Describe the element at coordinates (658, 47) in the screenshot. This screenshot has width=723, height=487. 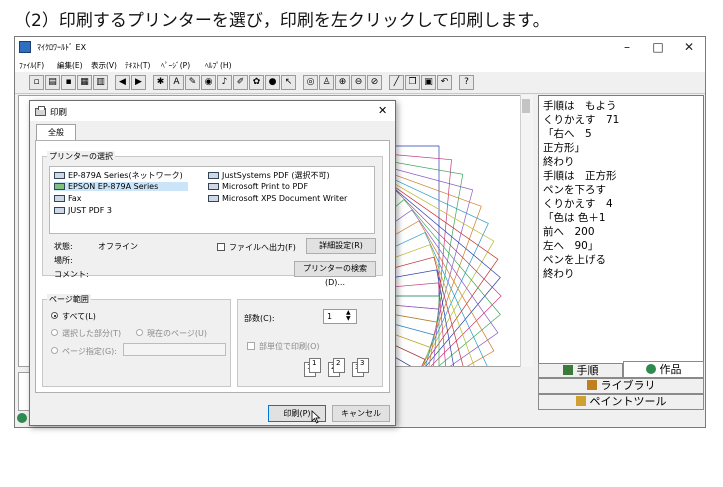
I see `maximize-button: □` at that location.